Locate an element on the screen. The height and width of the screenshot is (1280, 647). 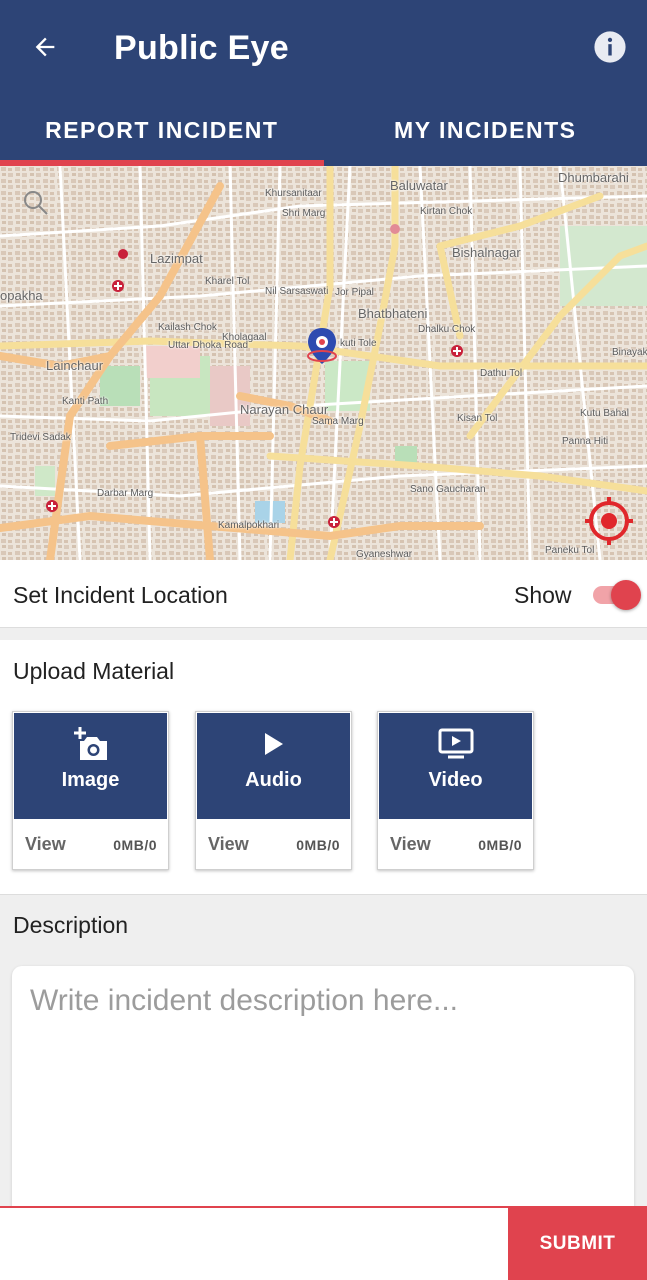
map-label: Shri Marg is located at coordinates (304, 213).